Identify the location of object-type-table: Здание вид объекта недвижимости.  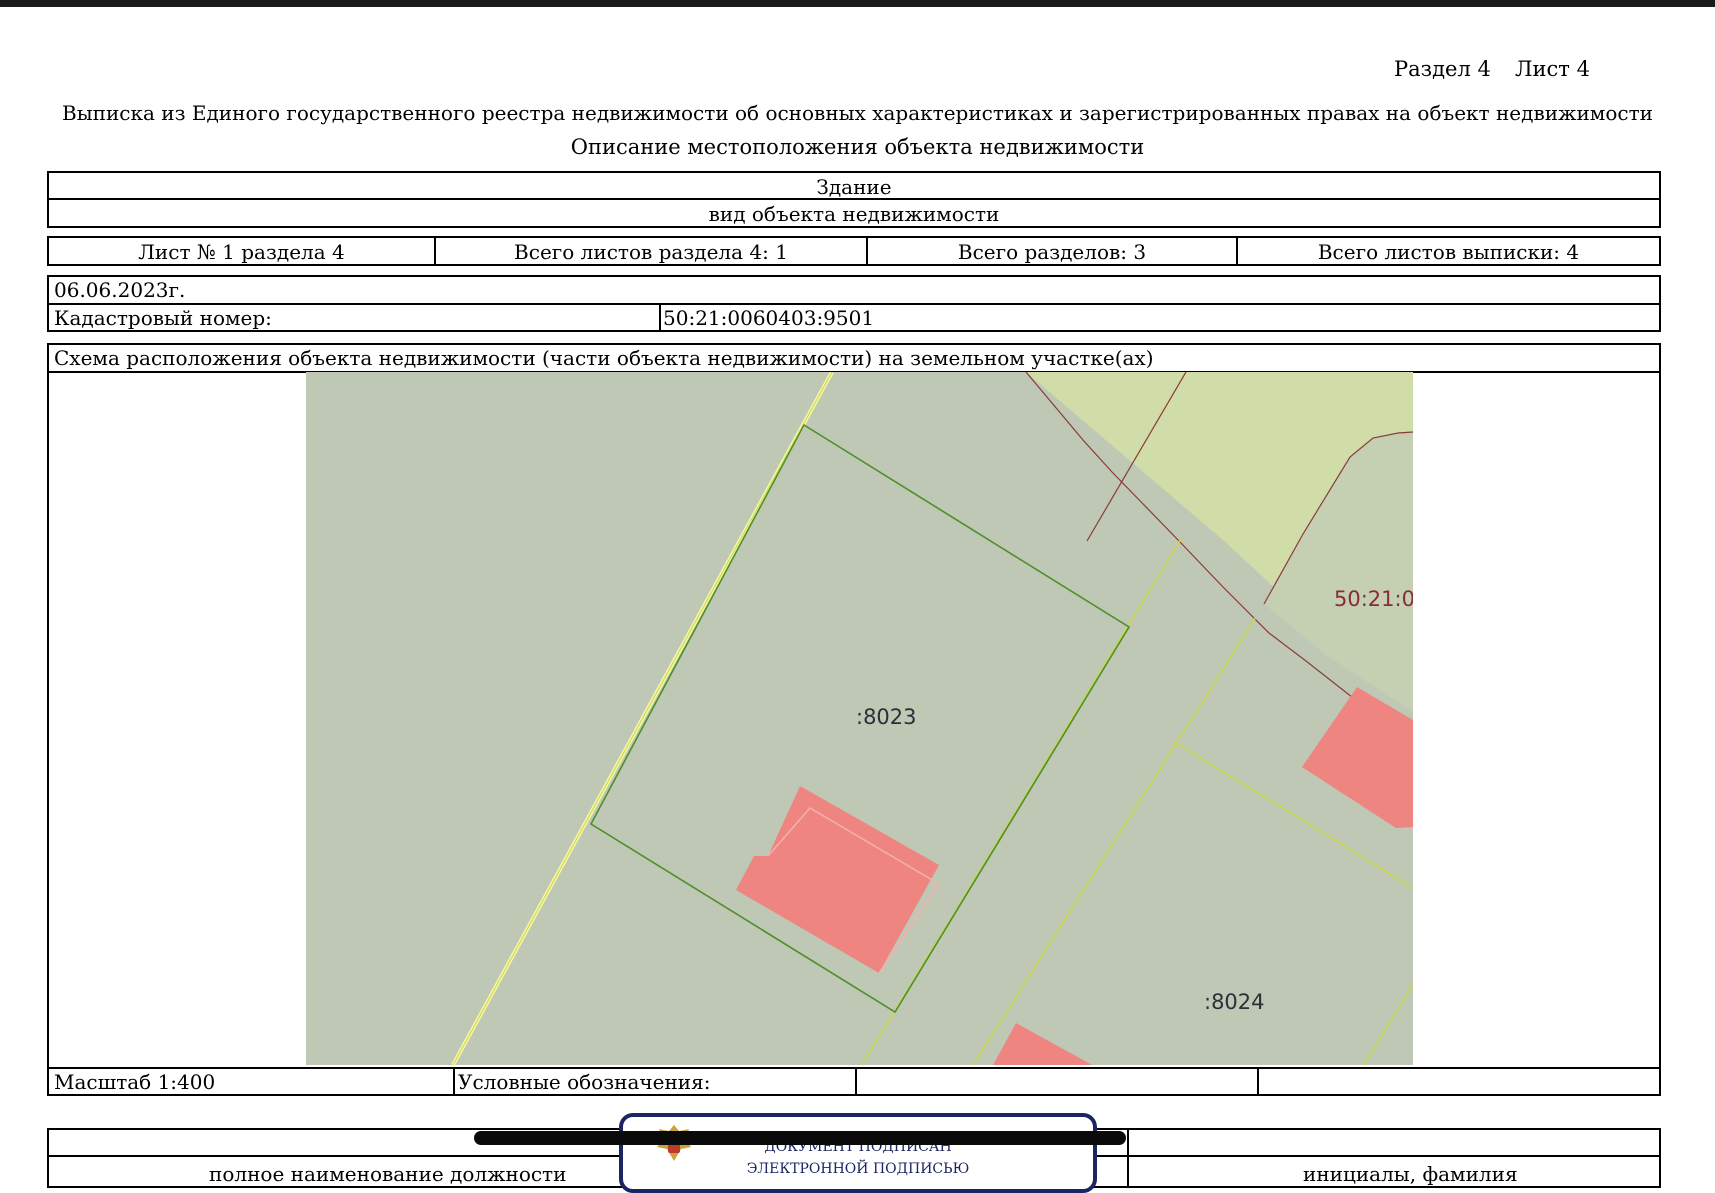
(854, 199).